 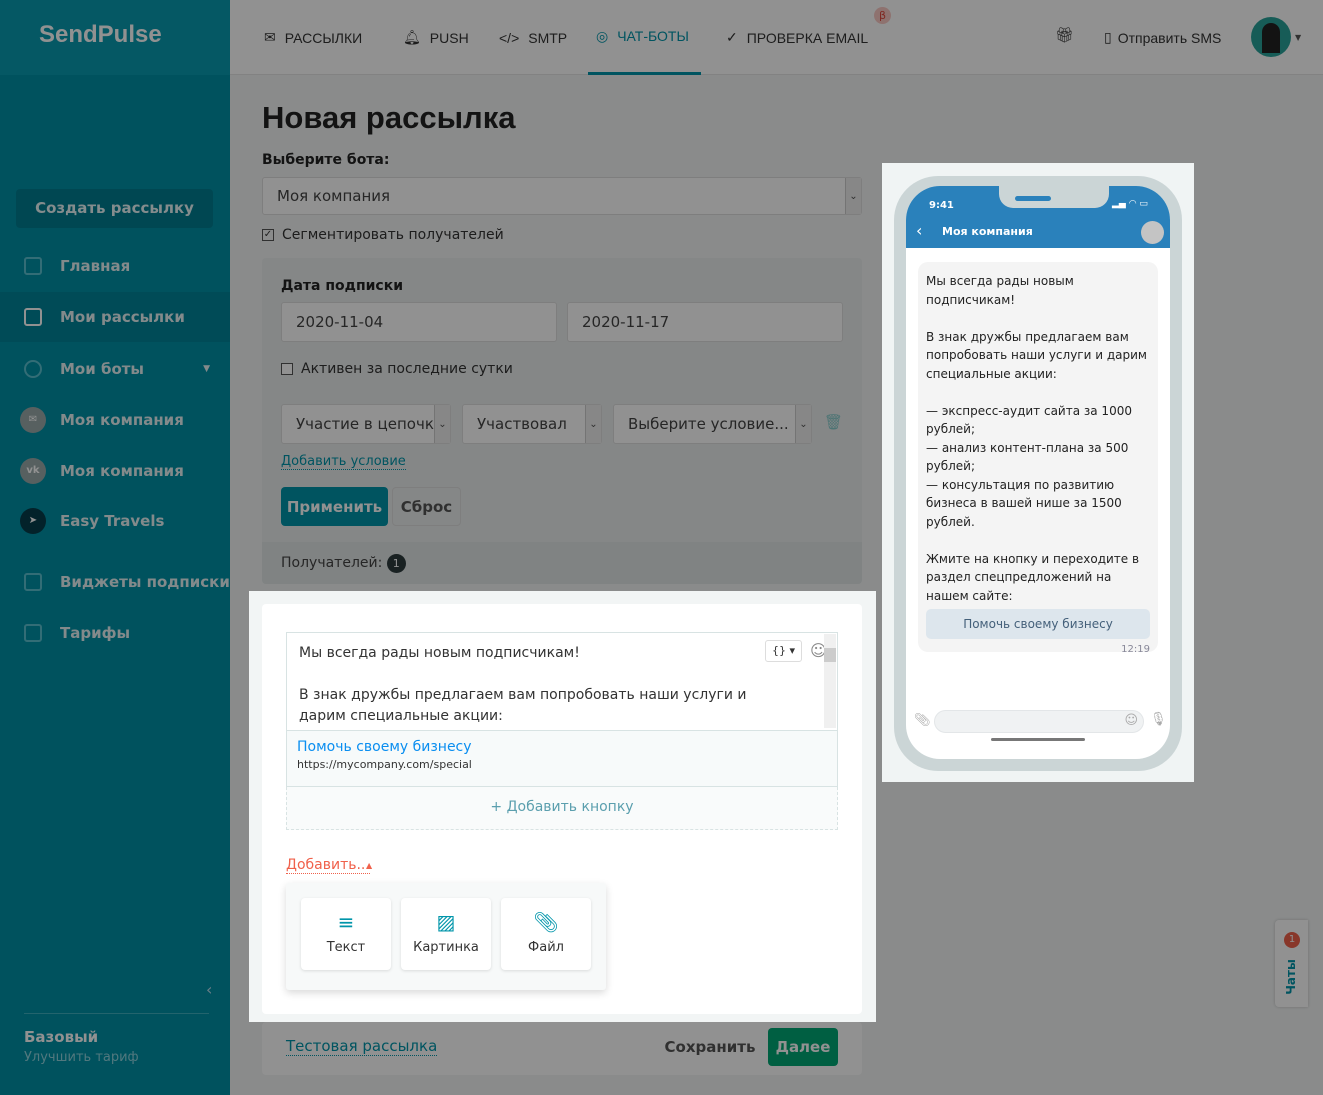 What do you see at coordinates (546, 947) in the screenshot?
I see `label: Файл` at bounding box center [546, 947].